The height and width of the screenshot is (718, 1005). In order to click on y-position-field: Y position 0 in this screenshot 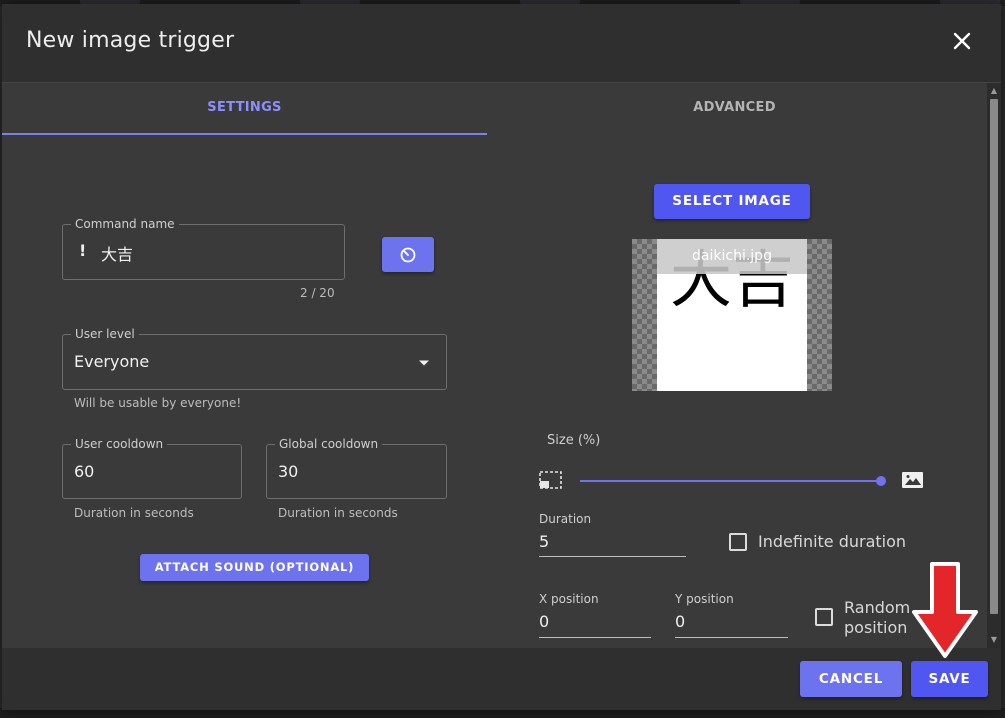, I will do `click(731, 615)`.